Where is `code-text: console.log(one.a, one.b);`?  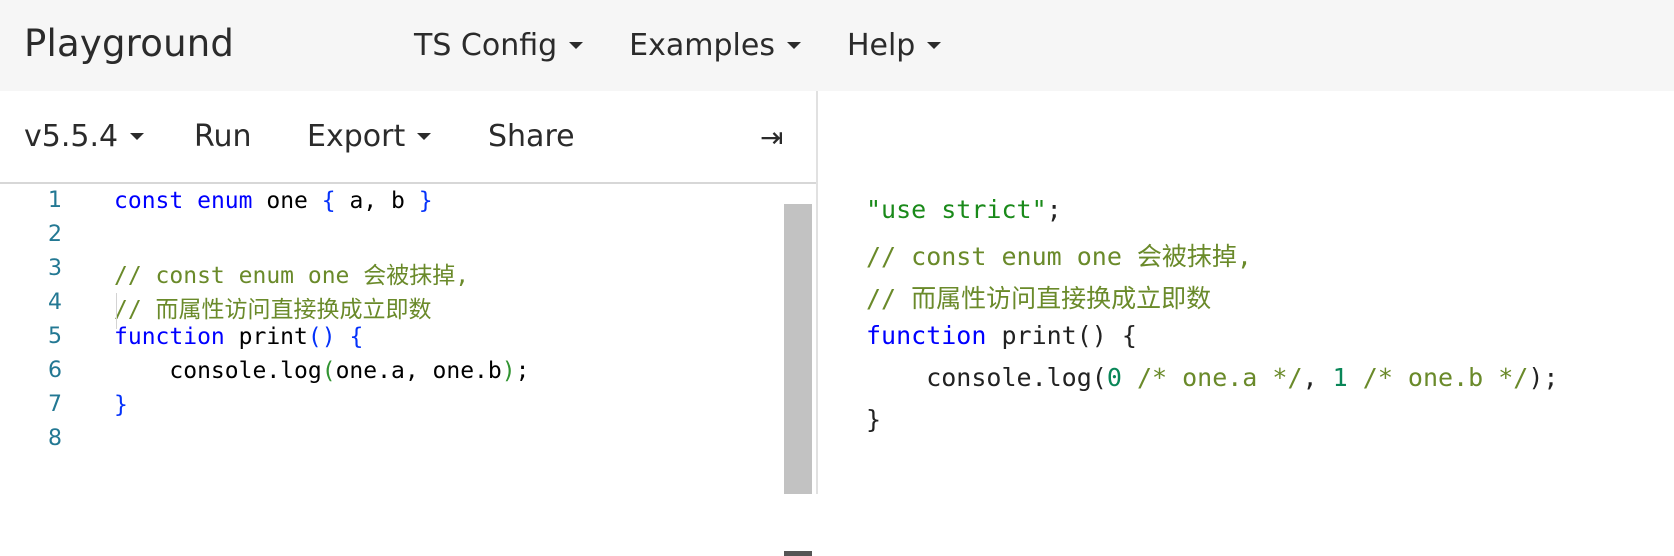 code-text: console.log(one.a, one.b); is located at coordinates (321, 371).